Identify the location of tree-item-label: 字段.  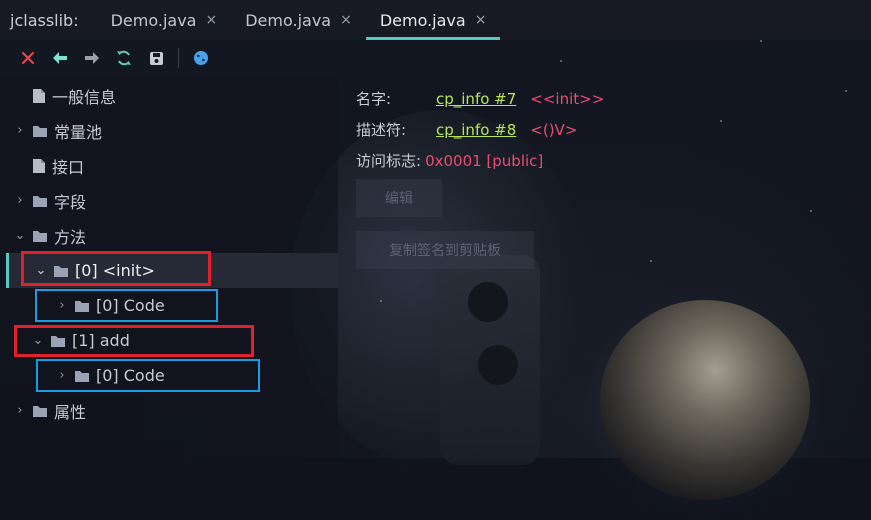
(70, 202).